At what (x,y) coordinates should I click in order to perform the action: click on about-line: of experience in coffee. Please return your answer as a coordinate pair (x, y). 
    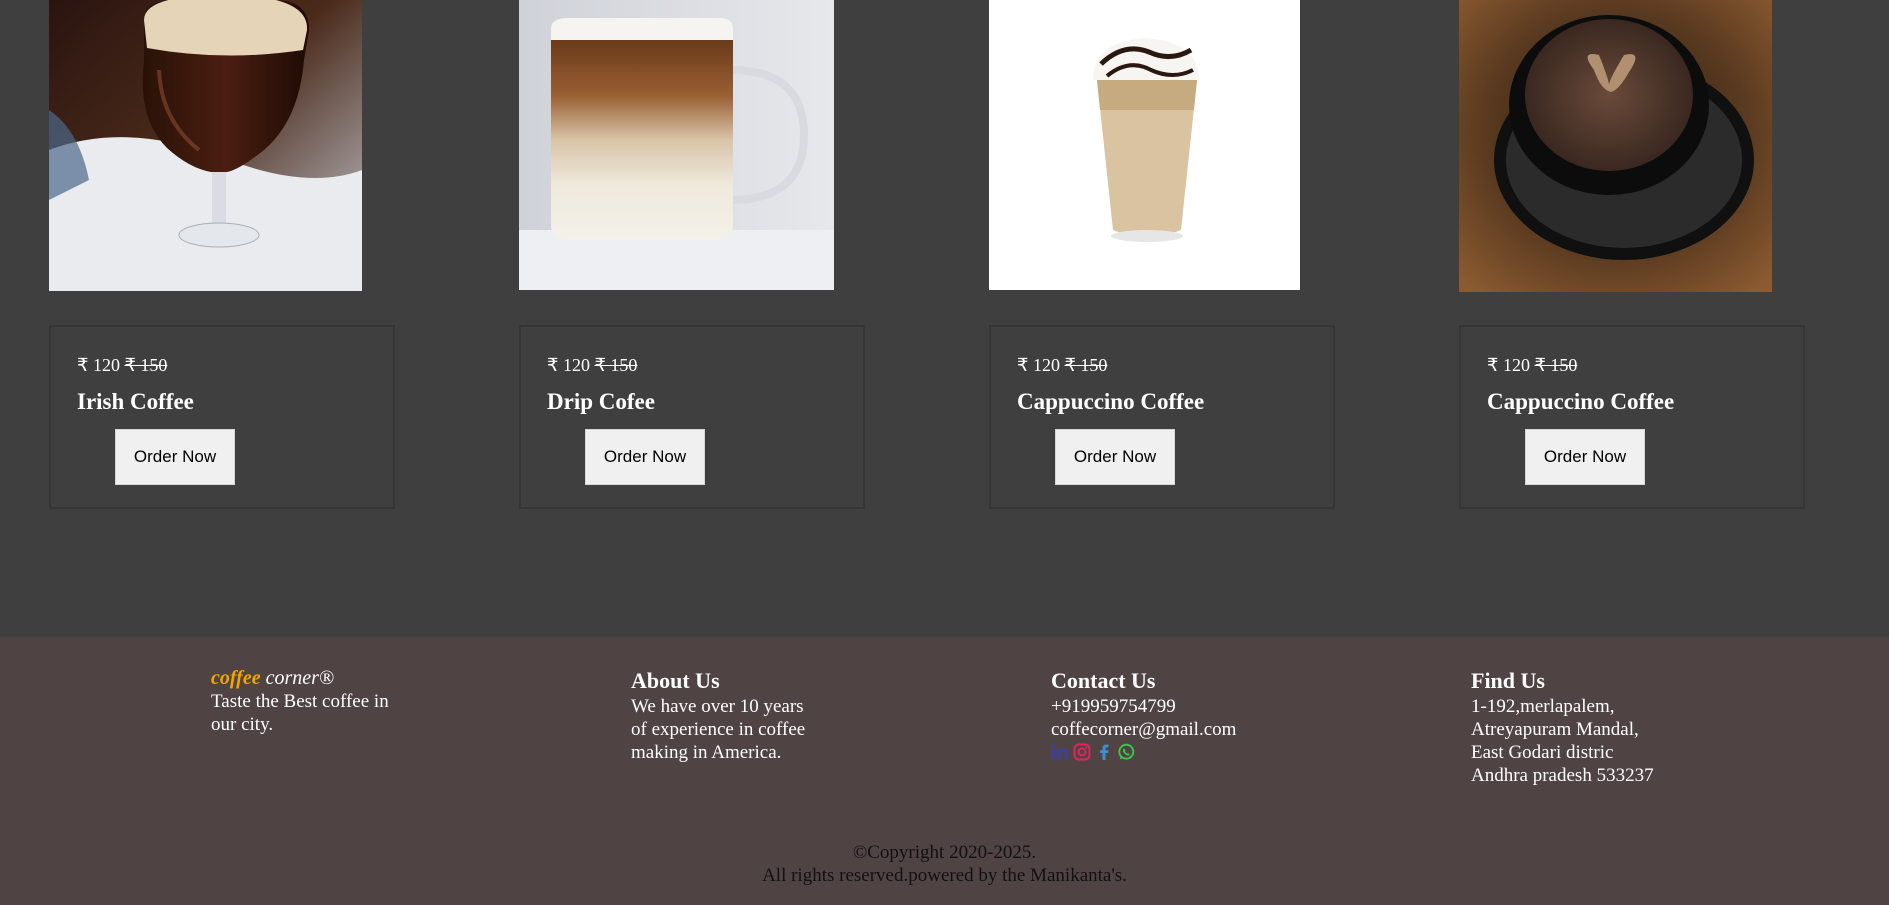
    Looking at the image, I should click on (718, 729).